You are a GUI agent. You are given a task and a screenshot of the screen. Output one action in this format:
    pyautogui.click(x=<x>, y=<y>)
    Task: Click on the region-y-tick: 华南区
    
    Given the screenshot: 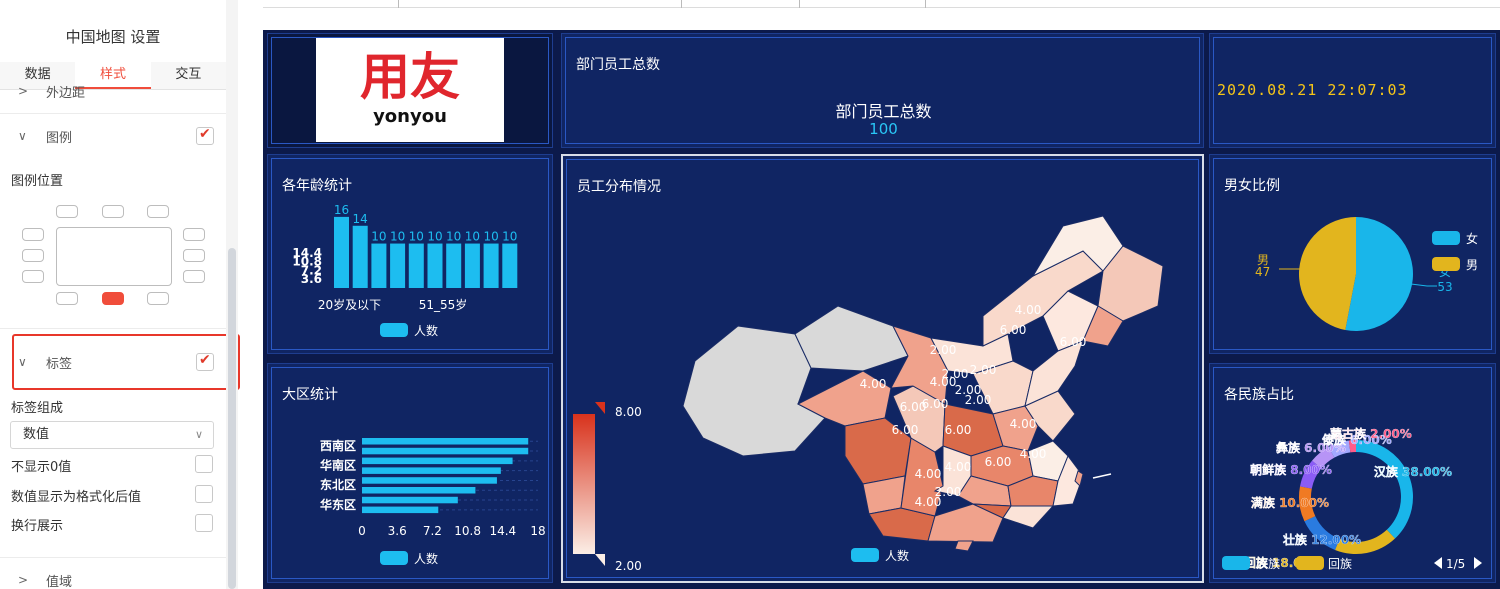 What is the action you would take?
    pyautogui.click(x=338, y=465)
    